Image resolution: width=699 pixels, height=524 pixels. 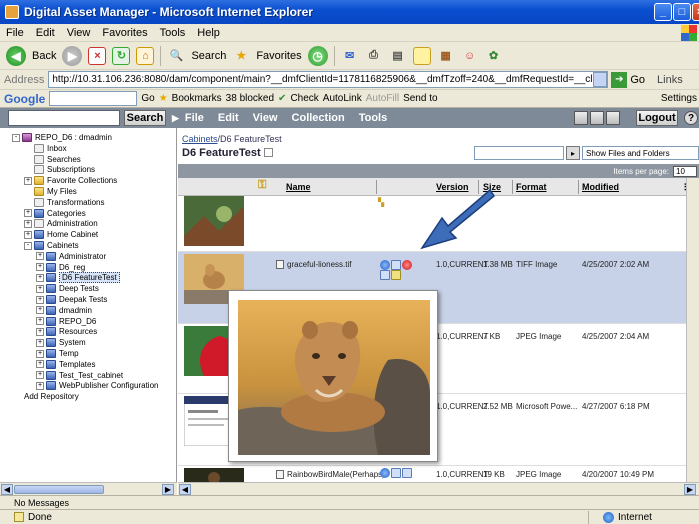 I want to click on google-popup-blocked: 38 blocked, so click(x=250, y=98).